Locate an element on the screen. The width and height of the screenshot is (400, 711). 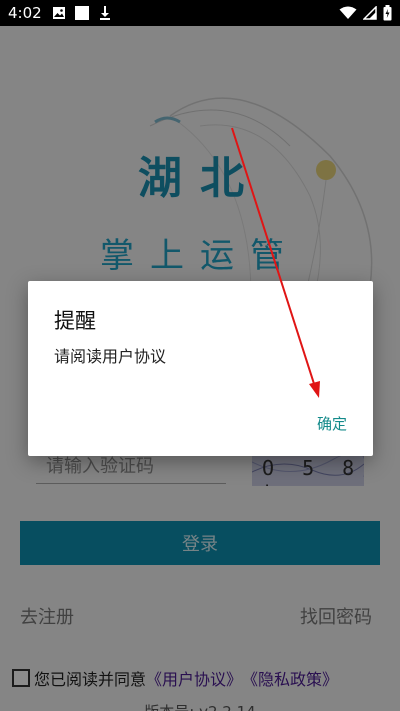
image-icon is located at coordinates (58, 13).